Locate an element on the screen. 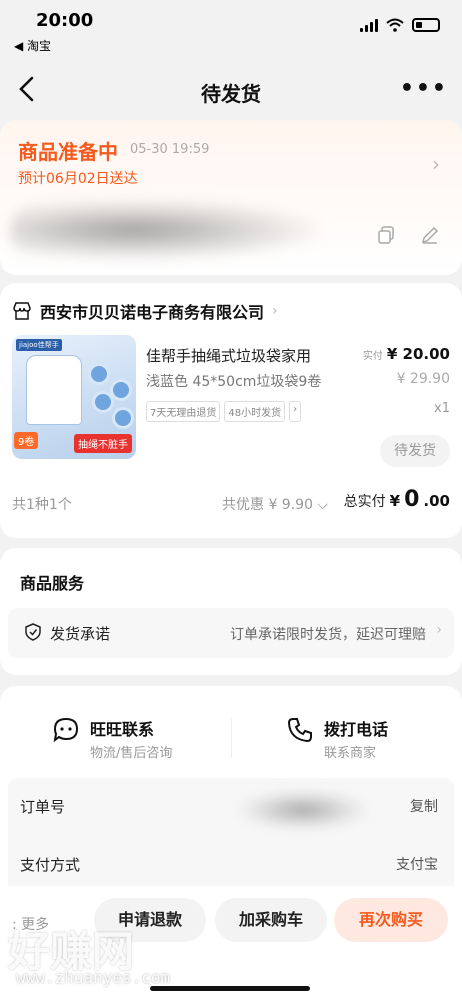  bag-illustration is located at coordinates (54, 390).